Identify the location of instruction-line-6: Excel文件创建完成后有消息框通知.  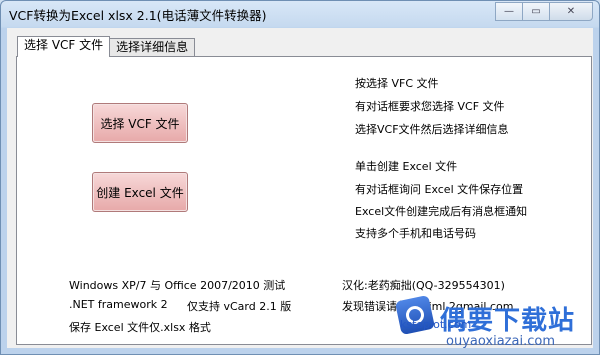
(441, 211).